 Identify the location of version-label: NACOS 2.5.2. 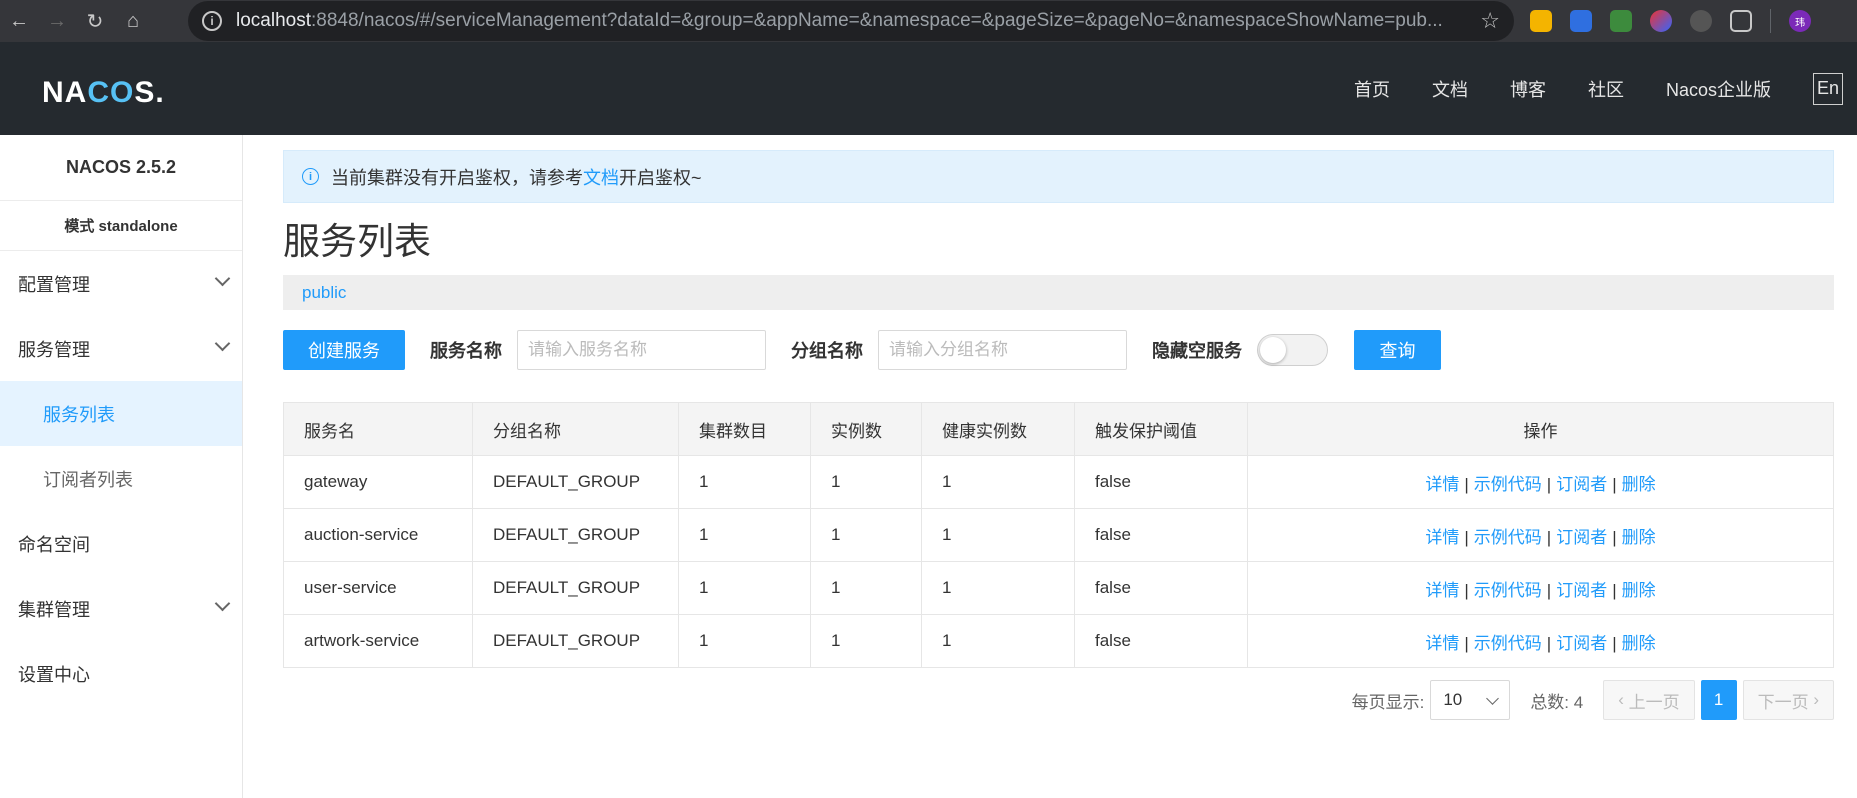
(121, 168).